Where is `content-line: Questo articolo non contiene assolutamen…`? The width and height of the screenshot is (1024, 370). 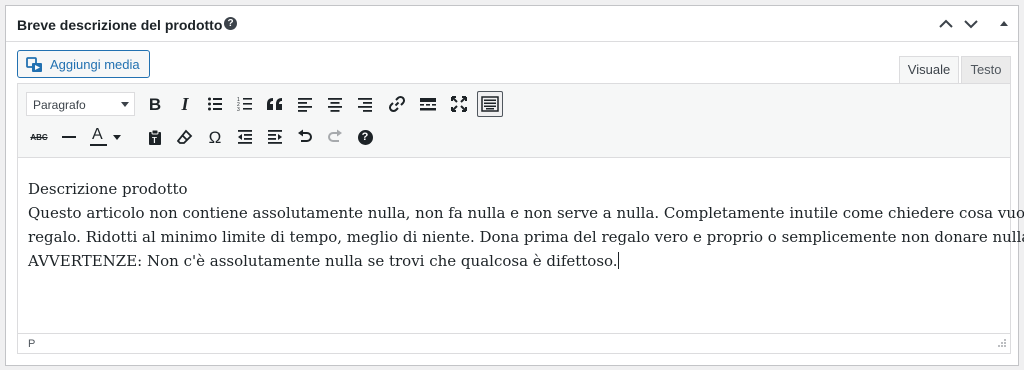
content-line: Questo articolo non contiene assolutamen… is located at coordinates (526, 213).